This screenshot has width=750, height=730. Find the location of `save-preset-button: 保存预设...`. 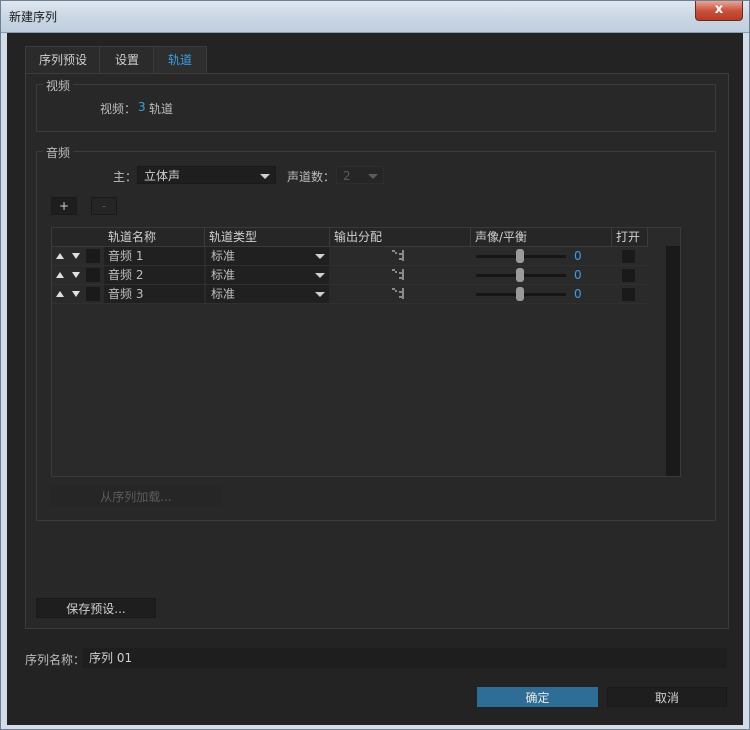

save-preset-button: 保存预设... is located at coordinates (96, 608).